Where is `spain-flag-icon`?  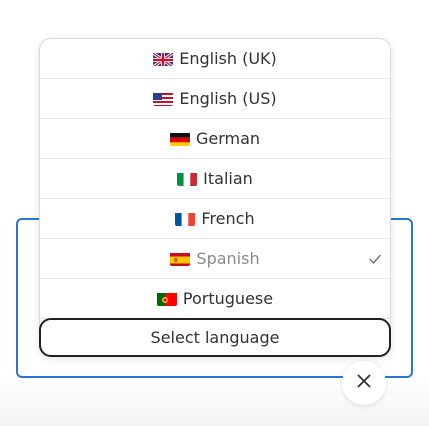 spain-flag-icon is located at coordinates (180, 259).